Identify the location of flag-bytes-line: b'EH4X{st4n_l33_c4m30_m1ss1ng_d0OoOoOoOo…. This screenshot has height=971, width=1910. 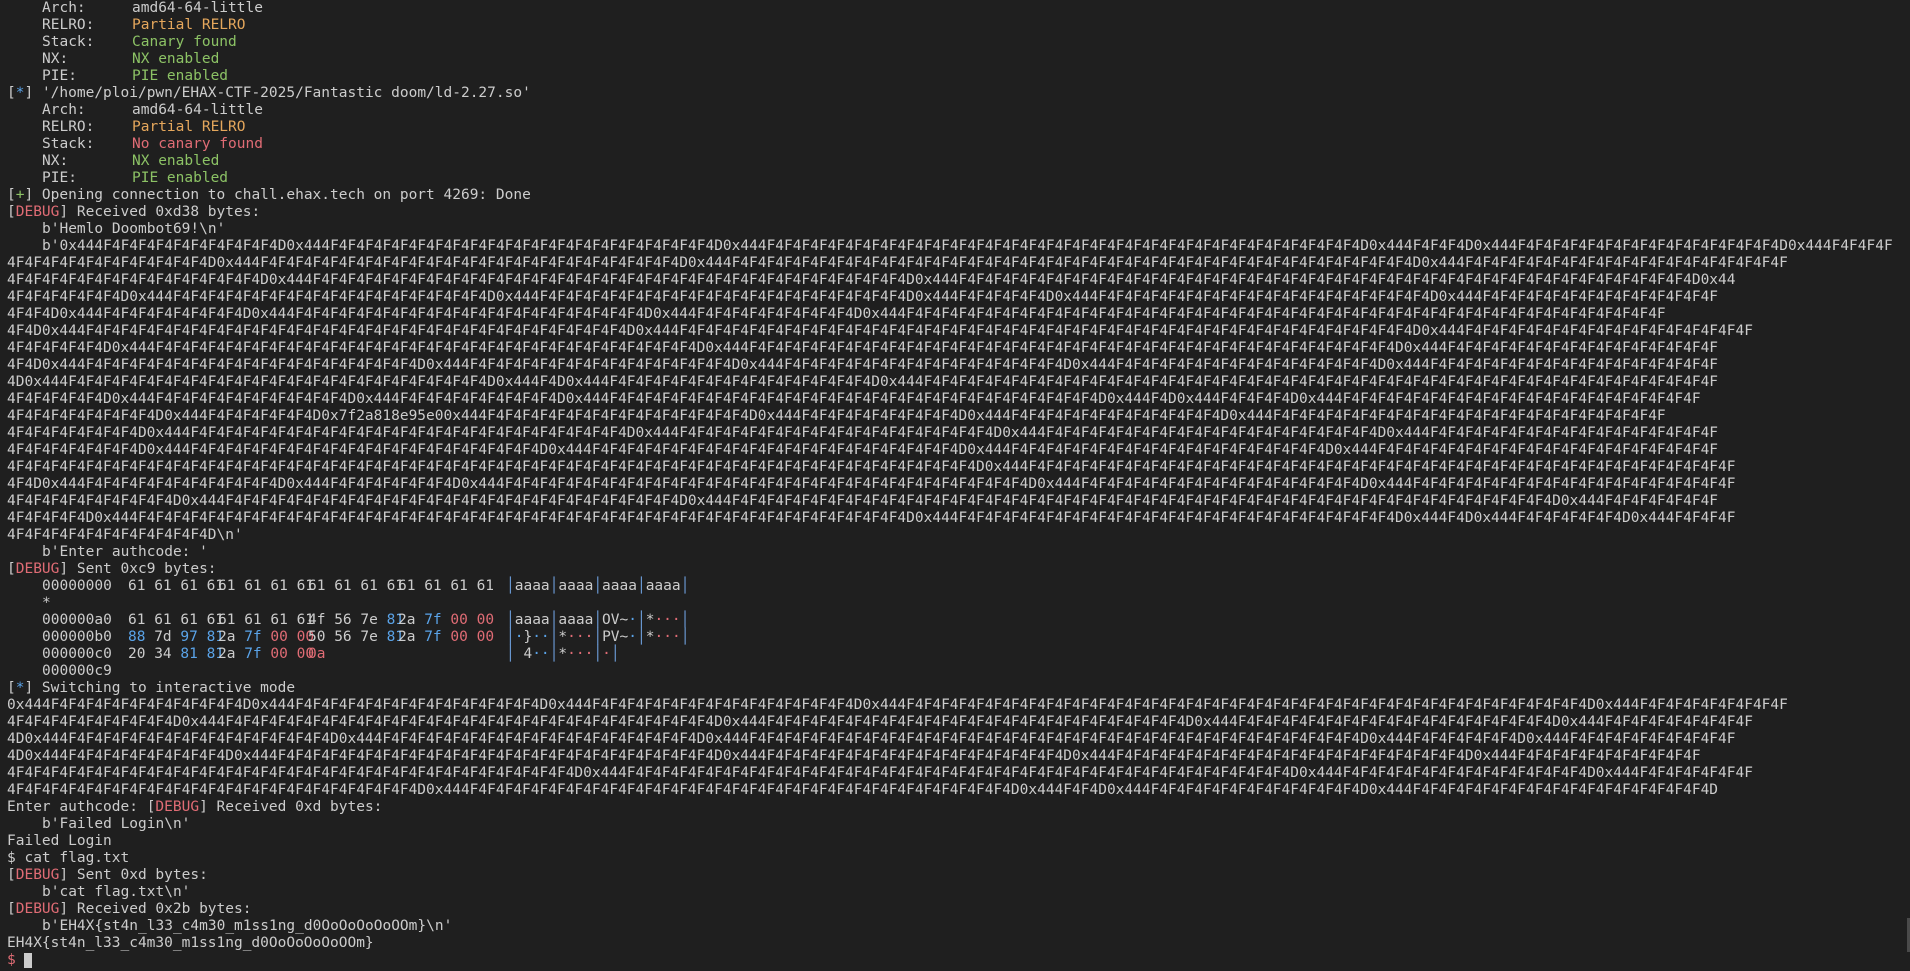
(247, 926).